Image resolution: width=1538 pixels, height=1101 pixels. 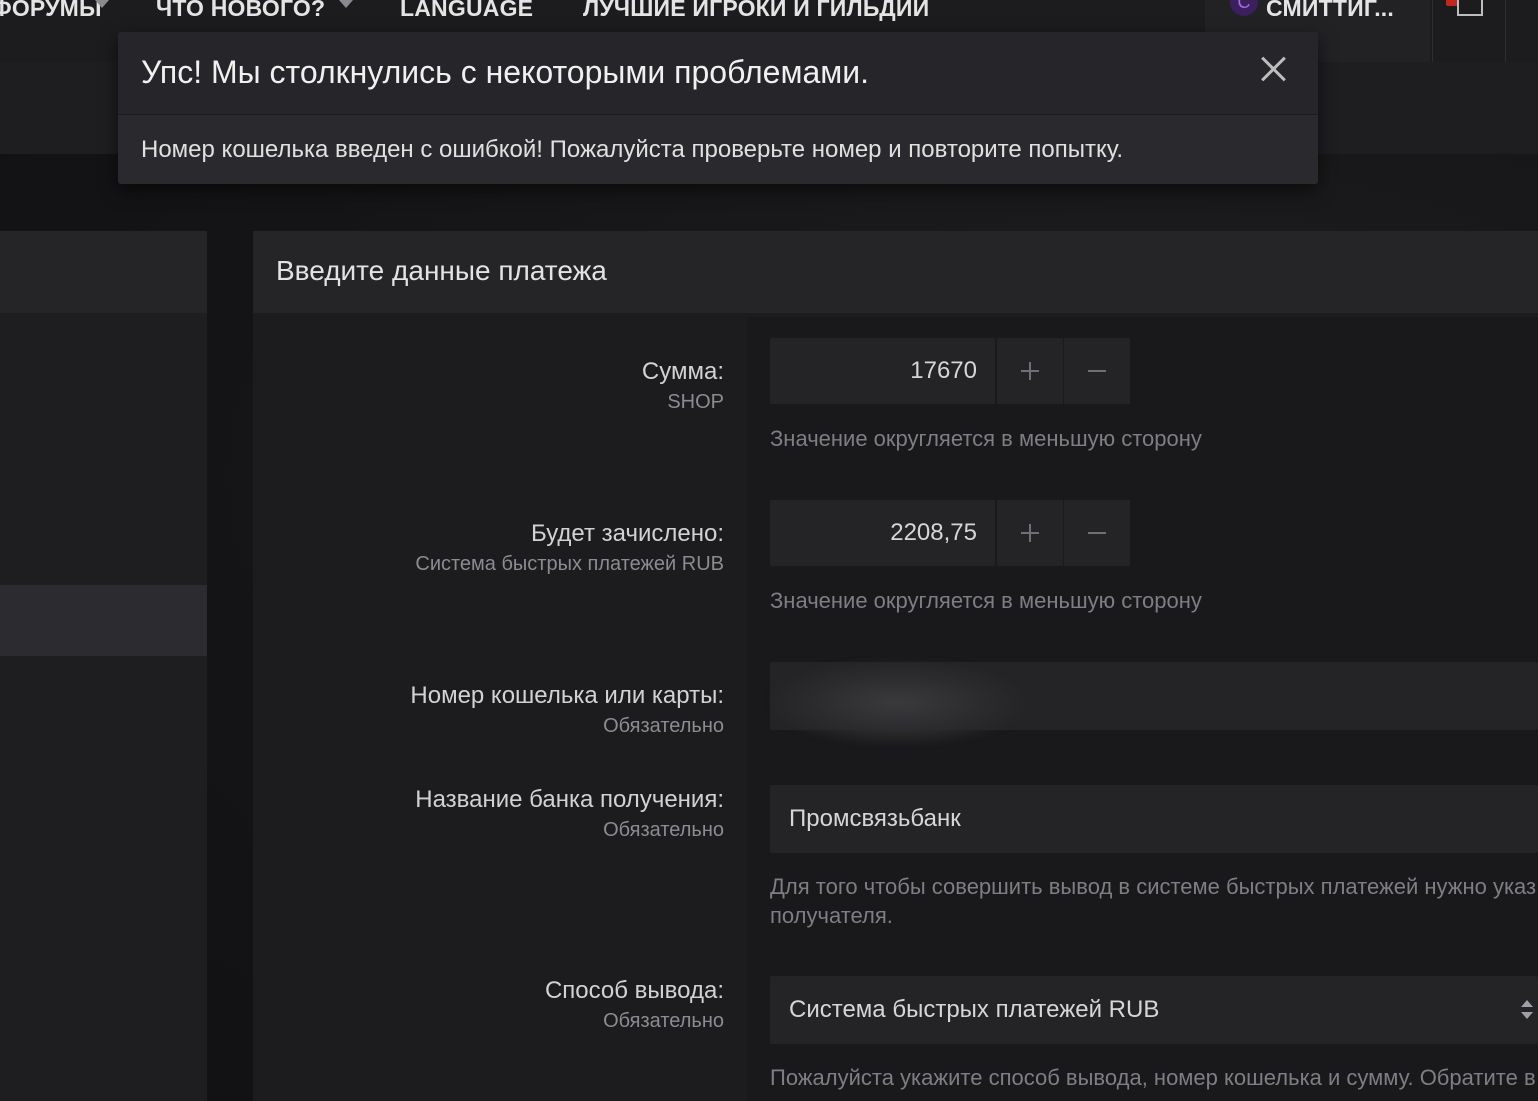 What do you see at coordinates (1154, 819) in the screenshot?
I see `bank-input: Промсвязьбанк` at bounding box center [1154, 819].